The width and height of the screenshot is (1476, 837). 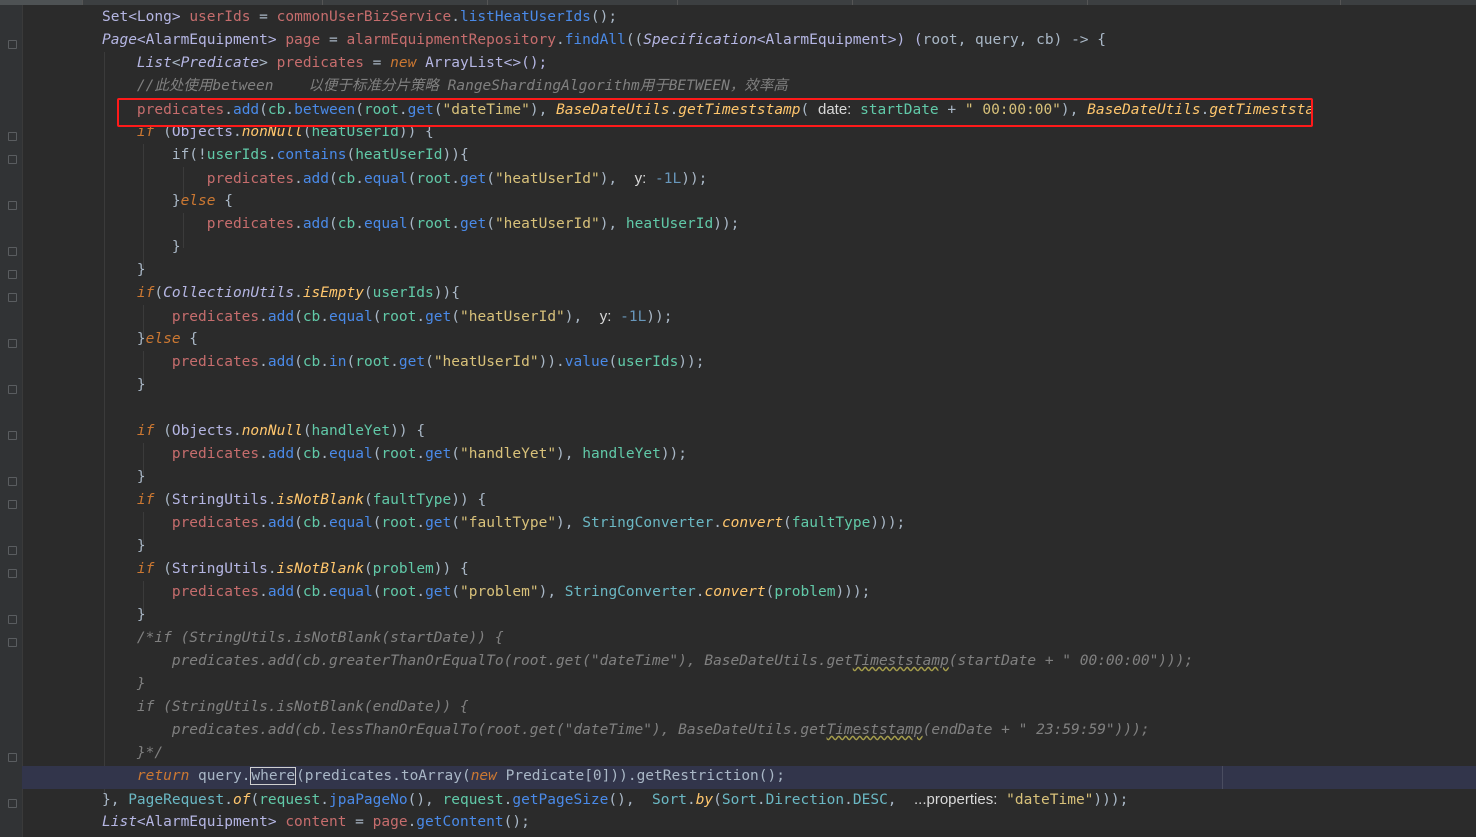 What do you see at coordinates (853, 592) in the screenshot?
I see `code-token: )));` at bounding box center [853, 592].